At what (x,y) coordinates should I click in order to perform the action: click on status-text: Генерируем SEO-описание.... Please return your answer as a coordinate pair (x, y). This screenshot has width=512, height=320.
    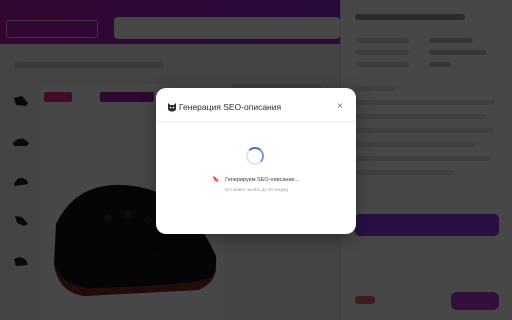
    Looking at the image, I should click on (262, 180).